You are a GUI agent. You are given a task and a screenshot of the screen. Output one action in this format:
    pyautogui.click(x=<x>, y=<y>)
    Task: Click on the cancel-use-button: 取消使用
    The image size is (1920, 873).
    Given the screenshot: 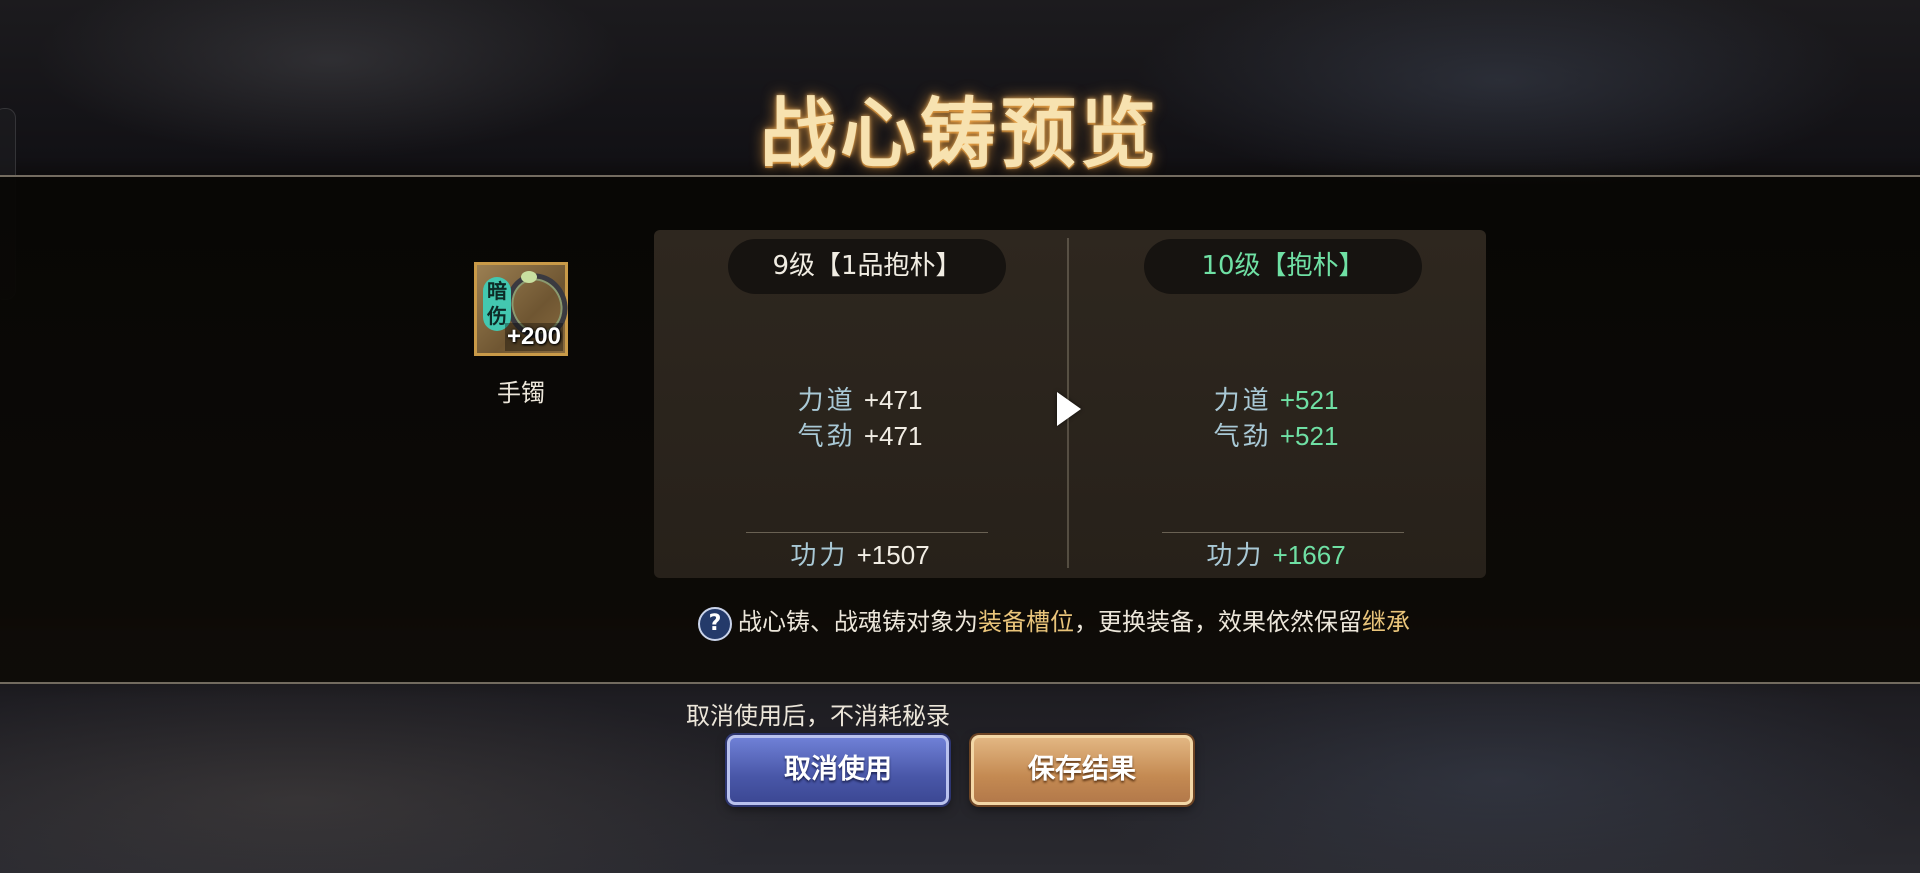 What is the action you would take?
    pyautogui.click(x=838, y=770)
    